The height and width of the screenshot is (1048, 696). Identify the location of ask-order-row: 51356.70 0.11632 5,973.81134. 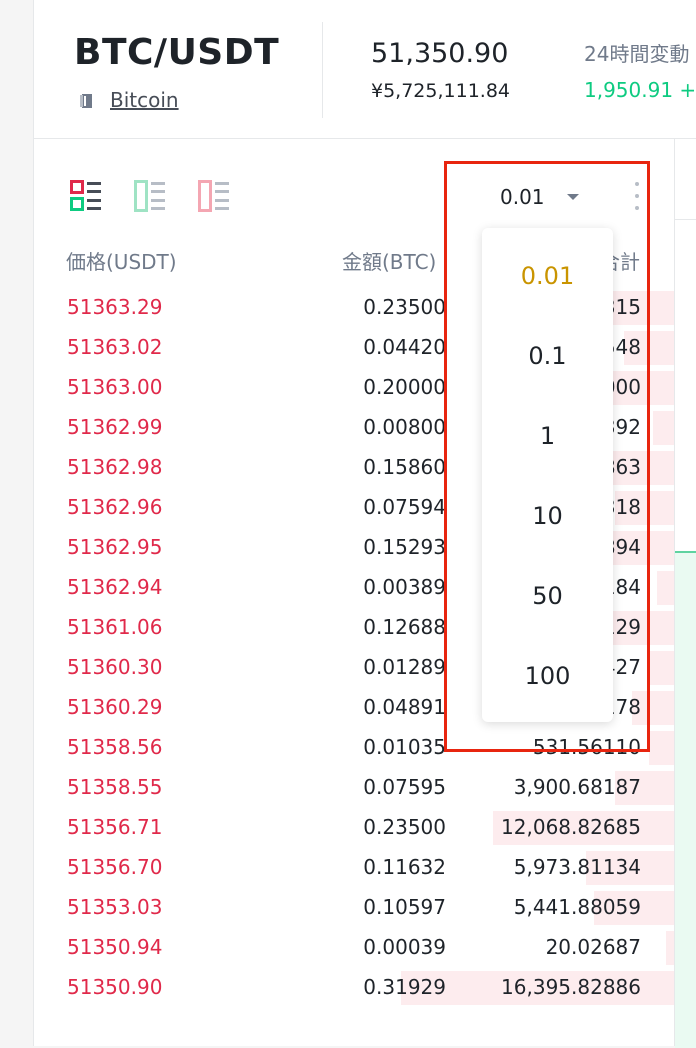
(354, 868).